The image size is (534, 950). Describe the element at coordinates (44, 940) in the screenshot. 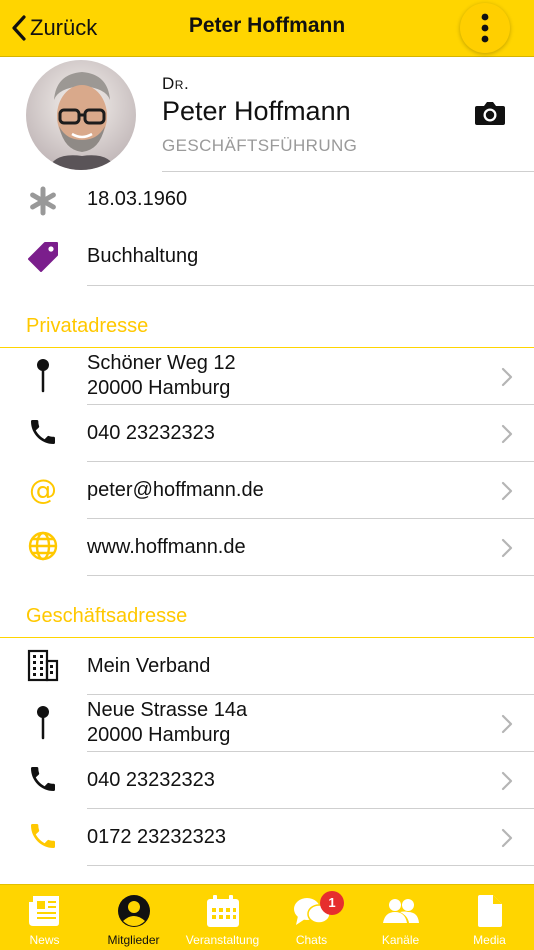

I see `tab-label: News` at that location.